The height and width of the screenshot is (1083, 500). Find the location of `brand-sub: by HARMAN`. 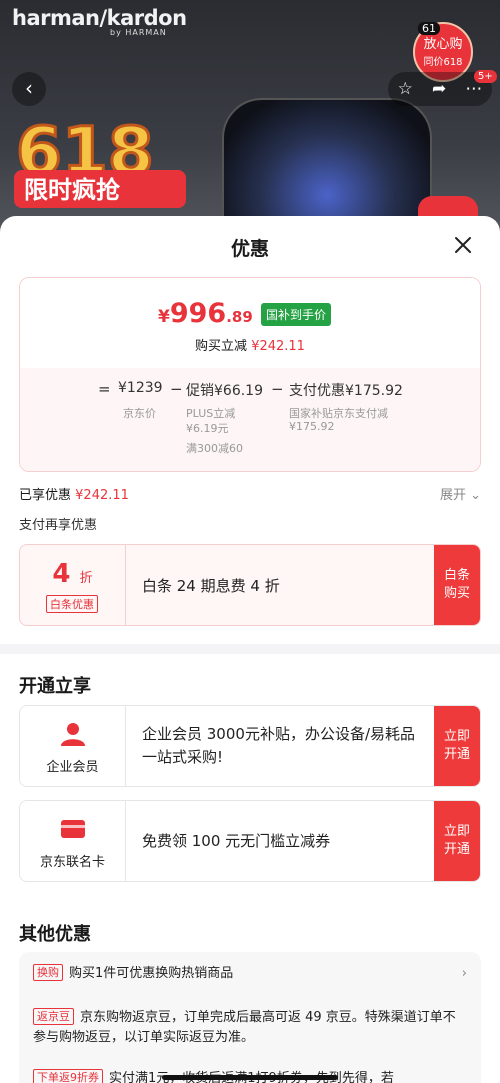

brand-sub: by HARMAN is located at coordinates (138, 32).